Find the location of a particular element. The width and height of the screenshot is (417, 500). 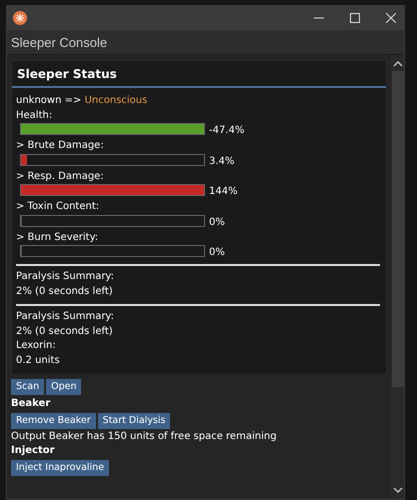

maximize-icon is located at coordinates (355, 18).